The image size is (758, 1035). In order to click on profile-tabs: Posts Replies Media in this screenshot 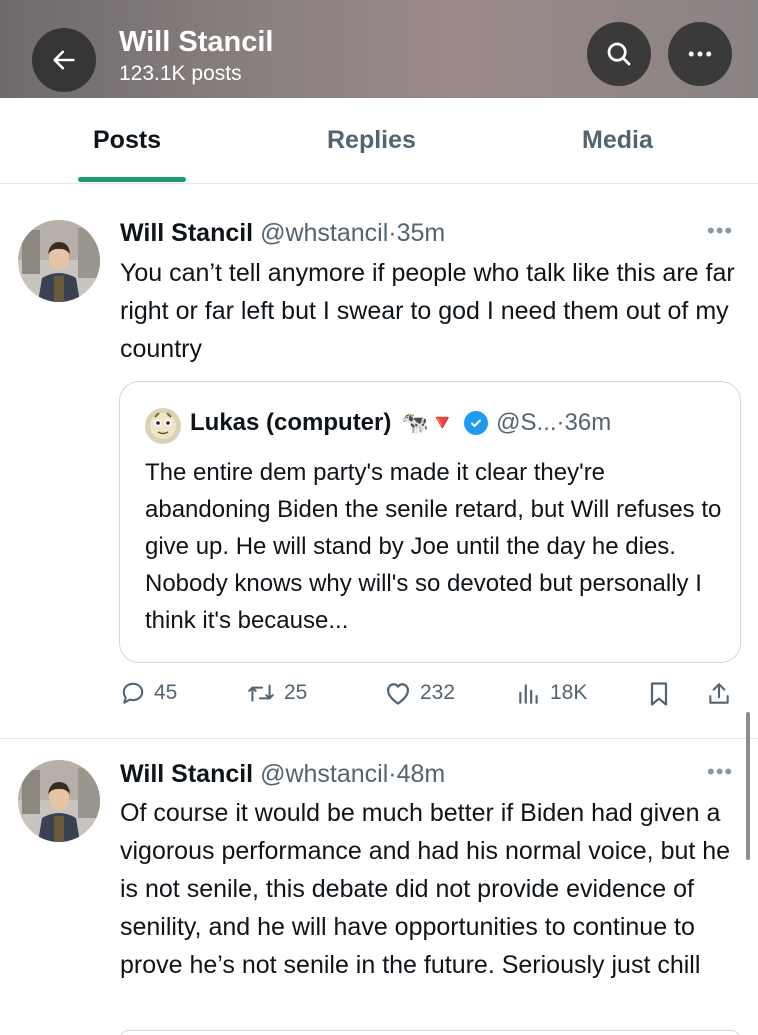, I will do `click(379, 141)`.